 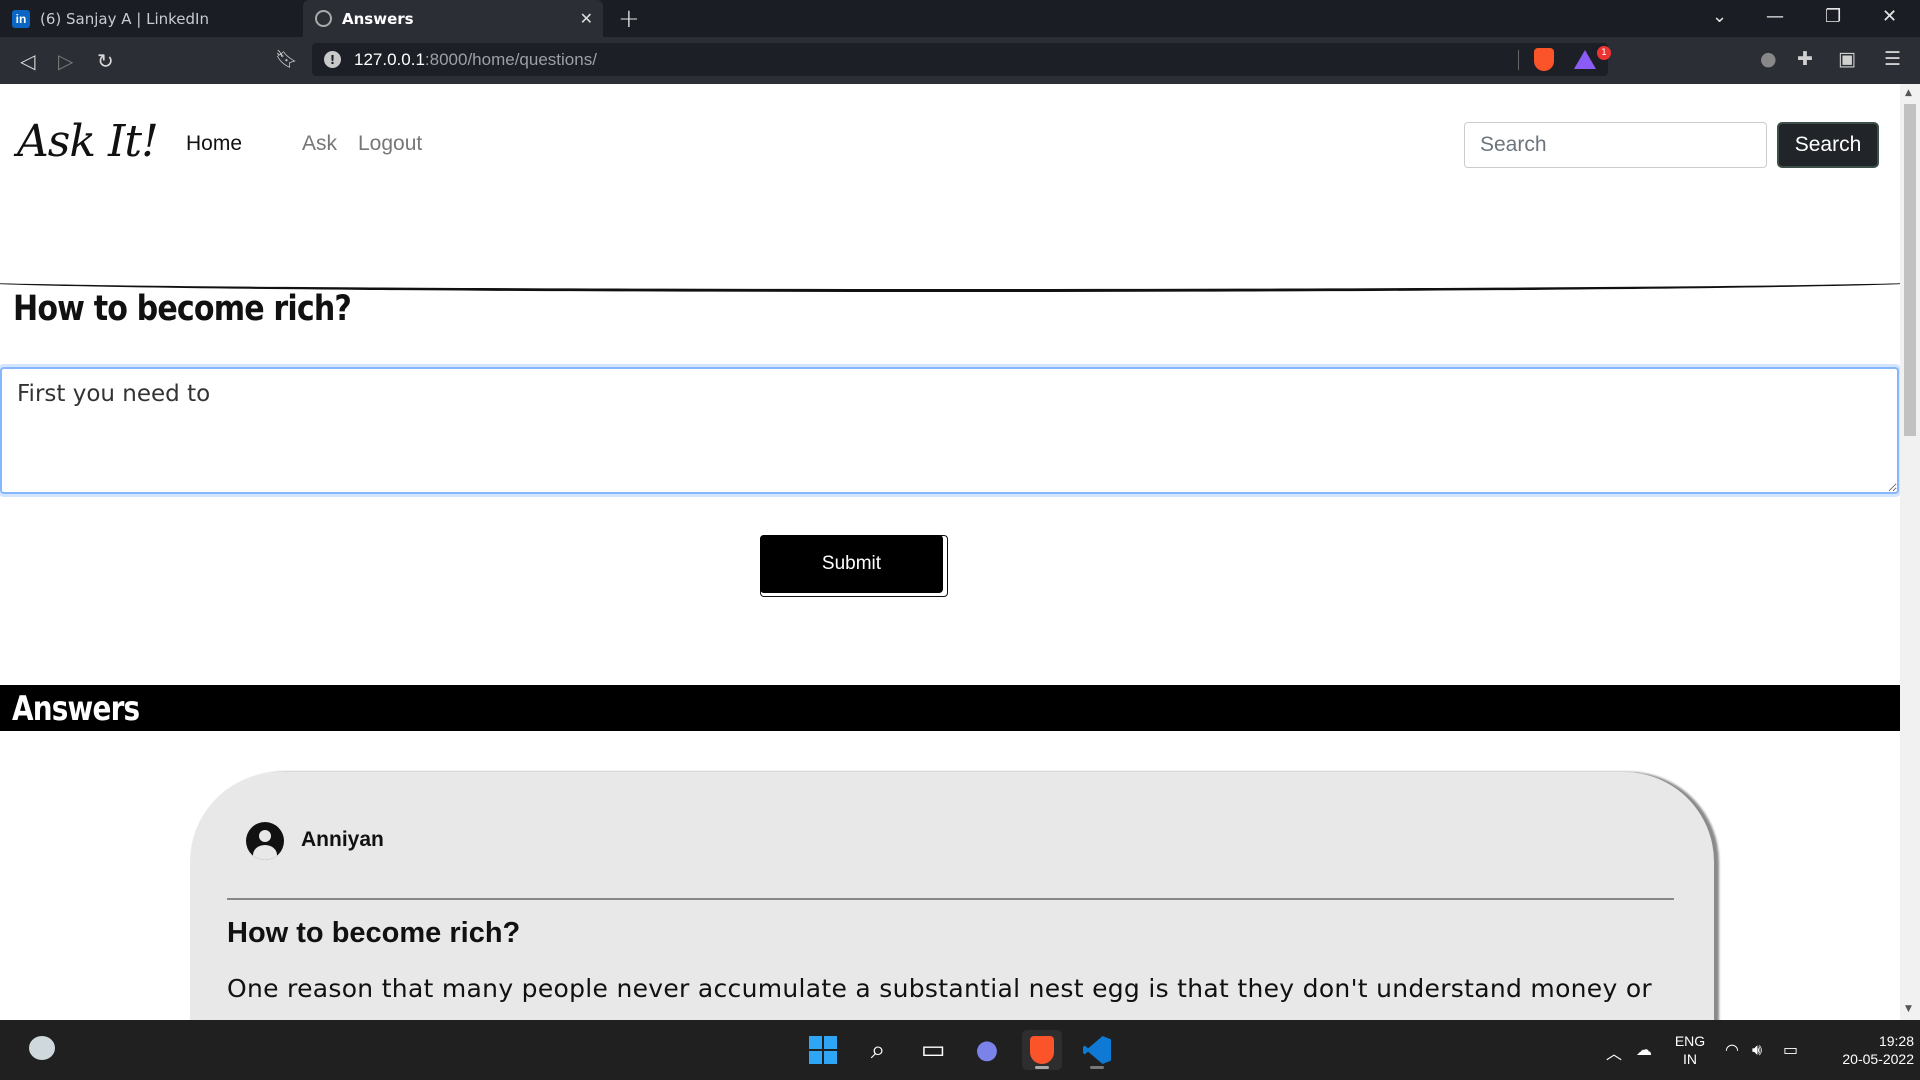 What do you see at coordinates (1544, 59) in the screenshot?
I see `brave-shields-icon` at bounding box center [1544, 59].